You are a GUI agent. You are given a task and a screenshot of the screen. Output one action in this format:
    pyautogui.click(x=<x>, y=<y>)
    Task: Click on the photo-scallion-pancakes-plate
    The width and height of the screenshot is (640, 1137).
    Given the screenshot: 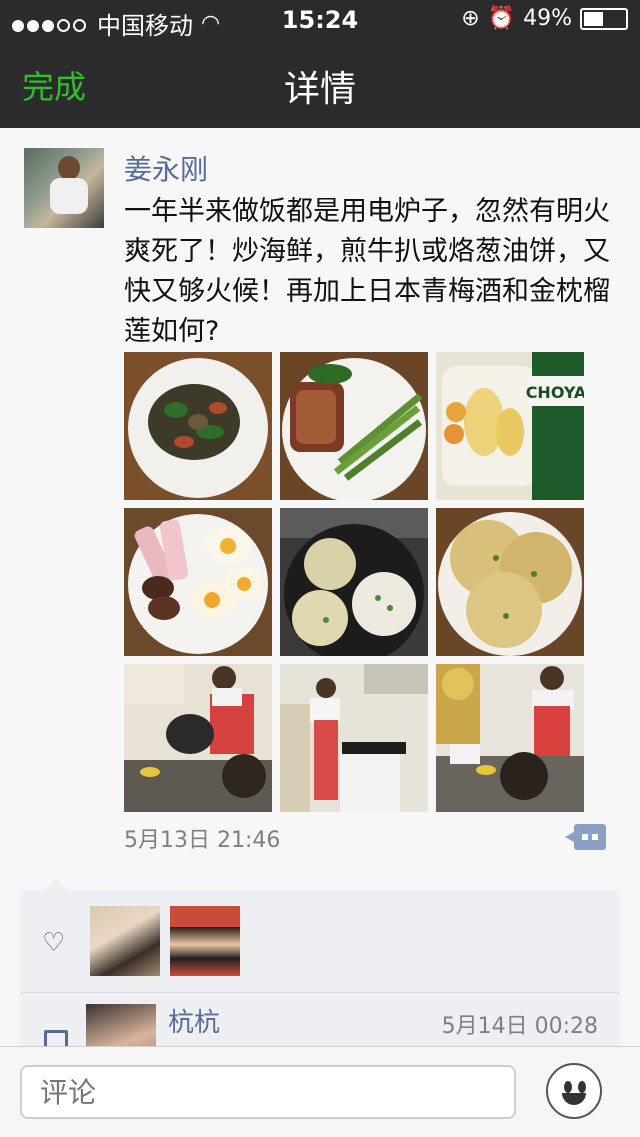 What is the action you would take?
    pyautogui.click(x=510, y=582)
    